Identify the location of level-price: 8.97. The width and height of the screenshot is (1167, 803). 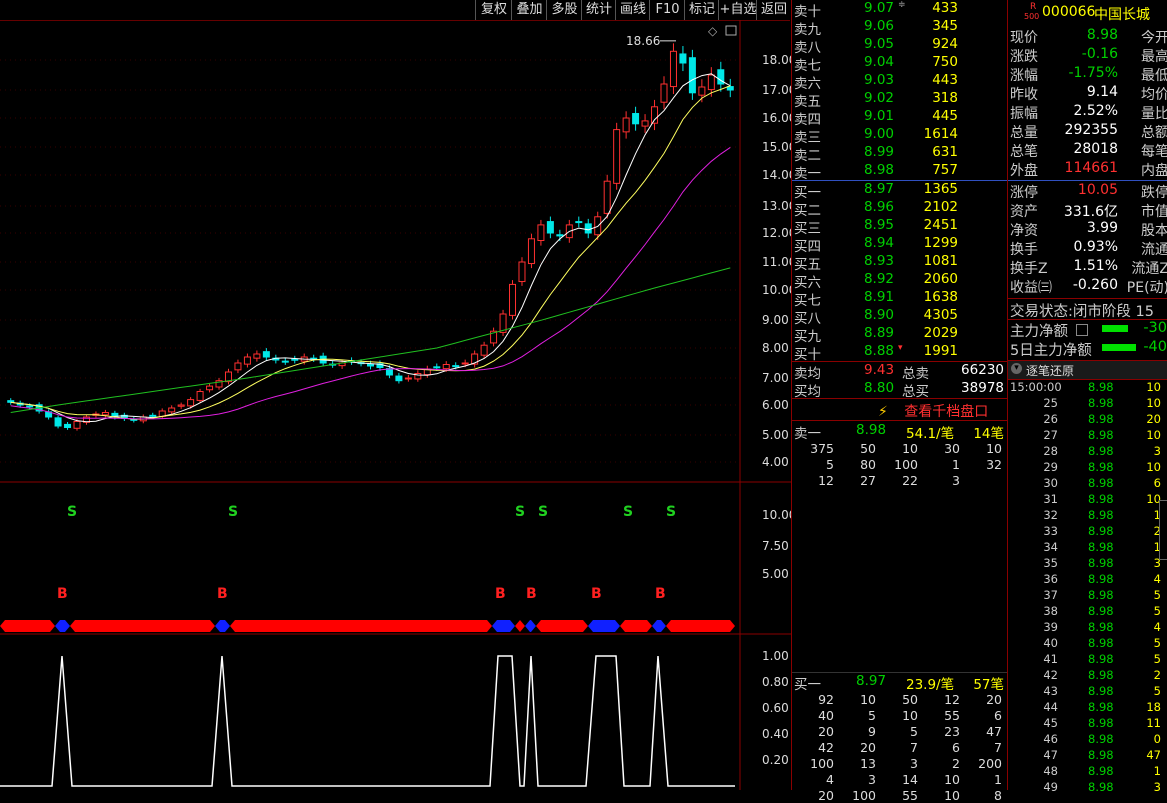
(878, 189).